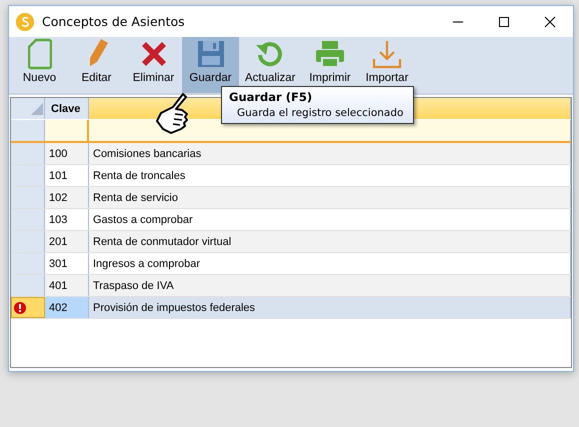 The height and width of the screenshot is (427, 579). Describe the element at coordinates (330, 241) in the screenshot. I see `table-cell: Renta de conmutador virtual` at that location.